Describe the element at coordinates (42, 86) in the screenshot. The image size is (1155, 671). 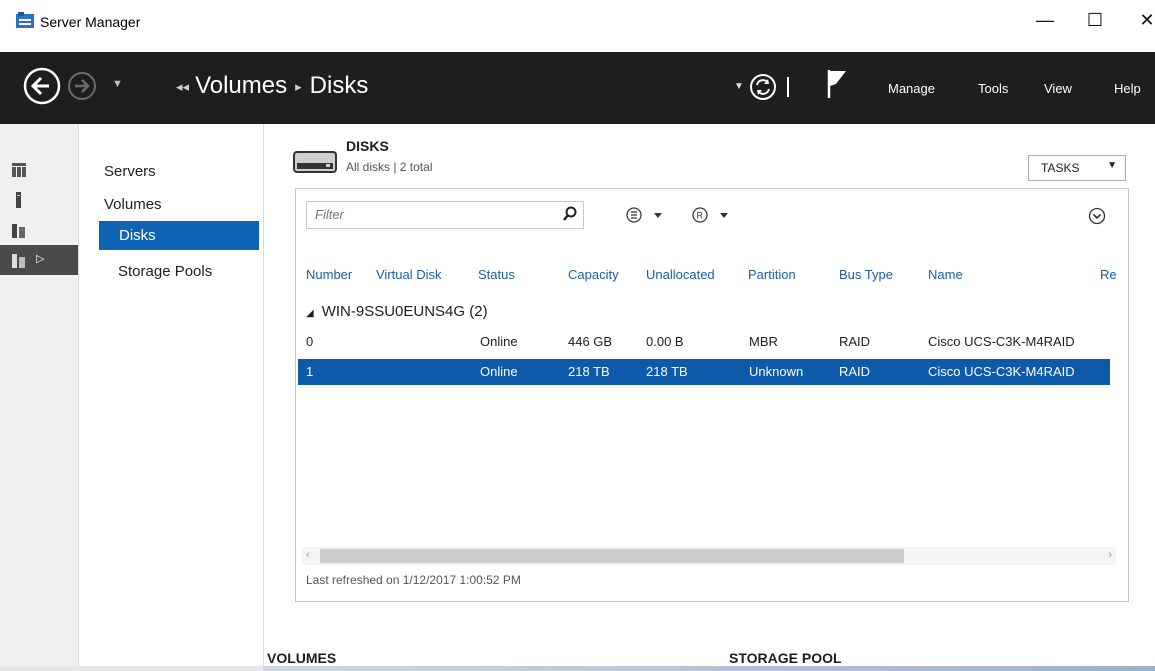
I see `back-arrow-icon` at that location.